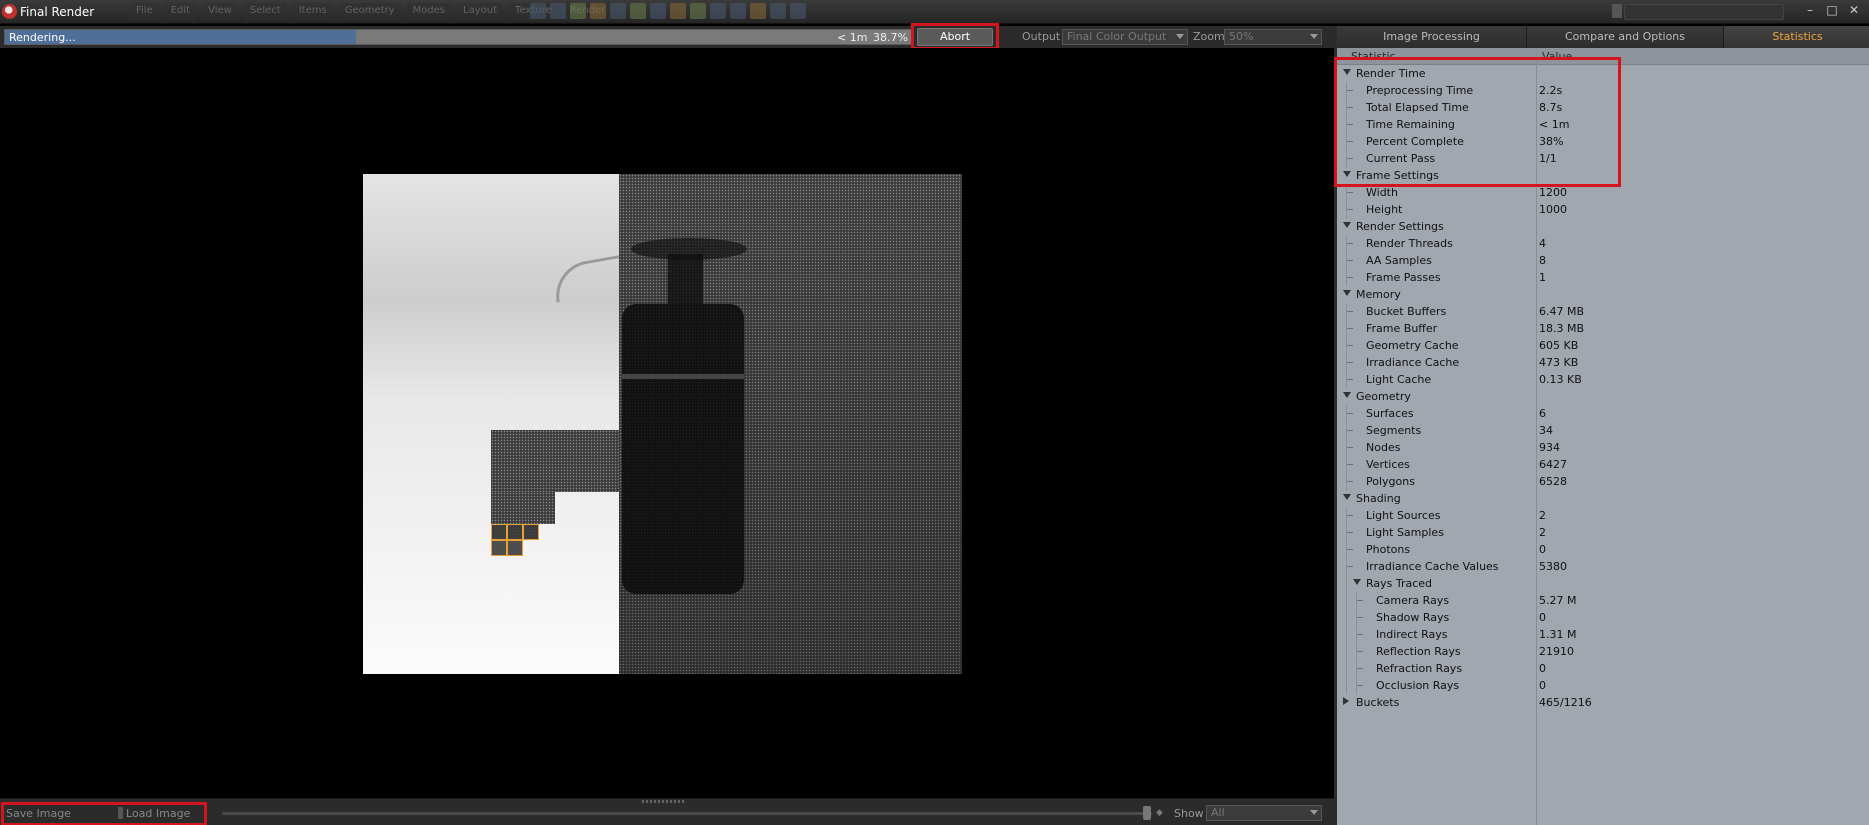 The width and height of the screenshot is (1869, 825). I want to click on stat-row: Vertices 6427, so click(1603, 464).